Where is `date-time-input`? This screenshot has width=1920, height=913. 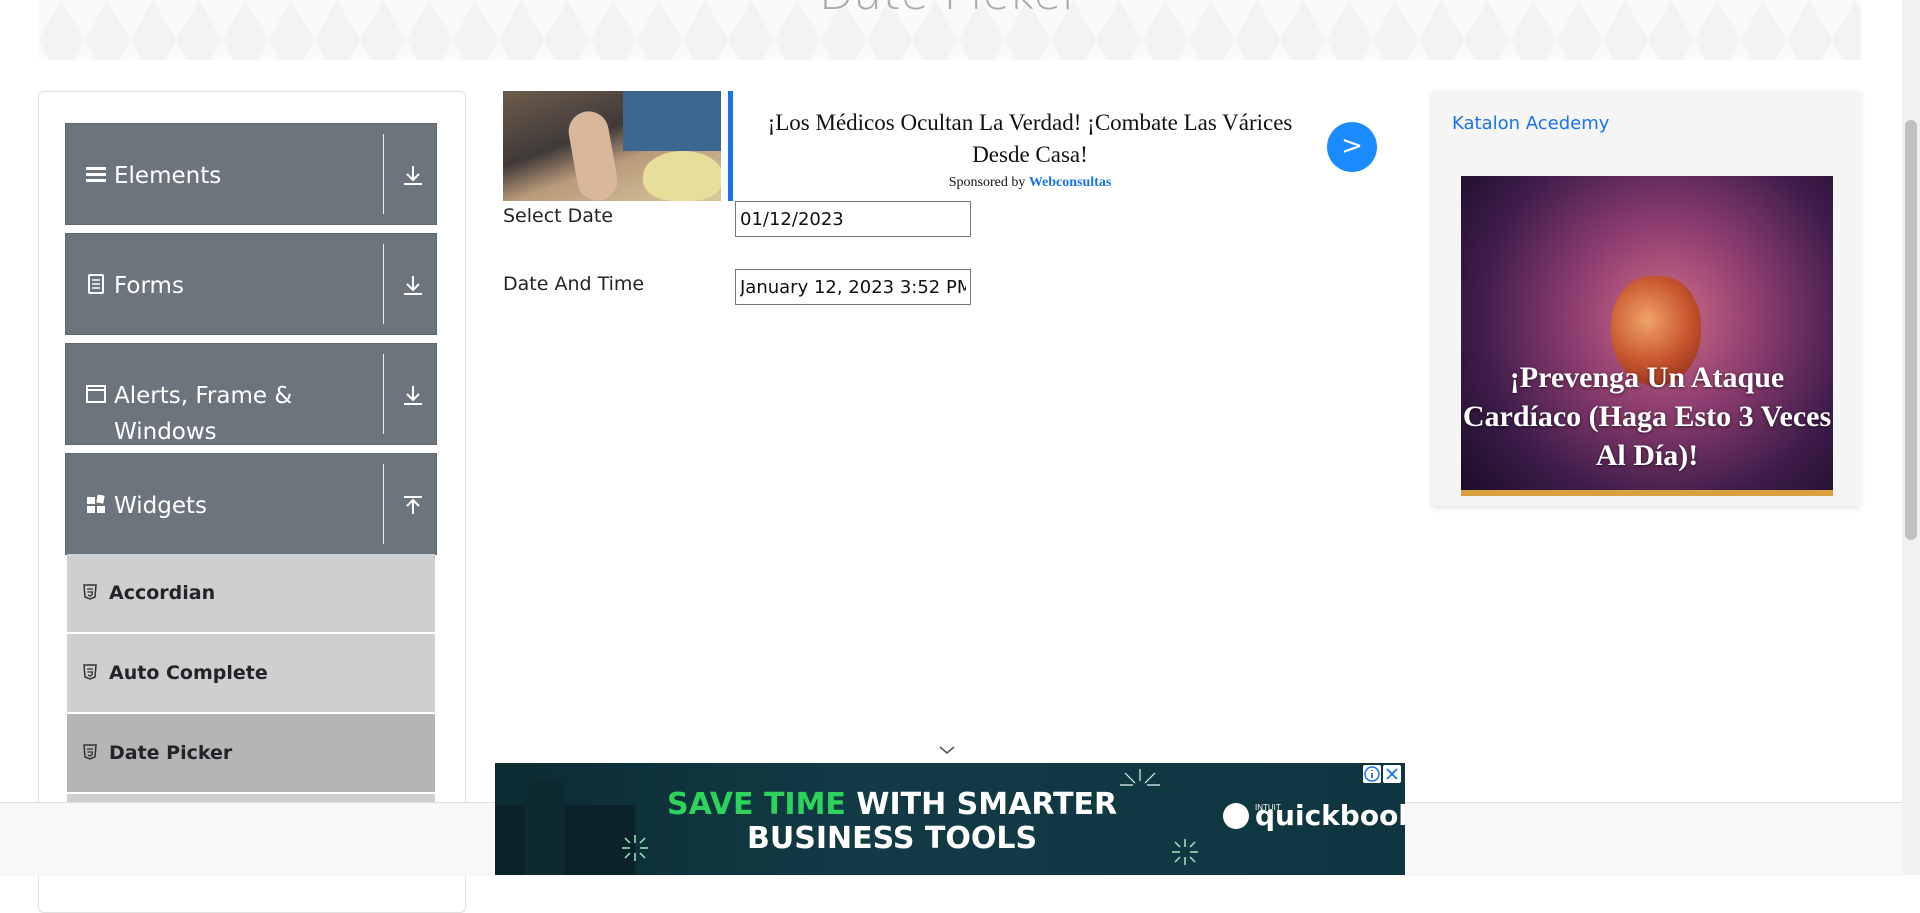 date-time-input is located at coordinates (853, 287).